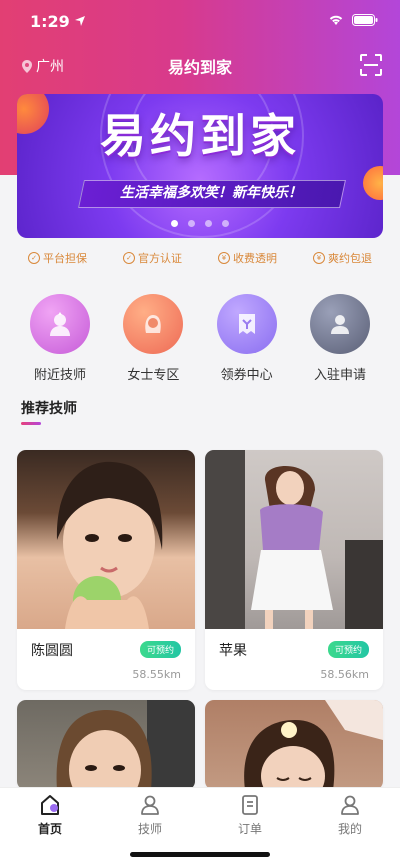 This screenshot has width=400, height=867. What do you see at coordinates (129, 258) in the screenshot?
I see `check-circle-icon: ✓` at bounding box center [129, 258].